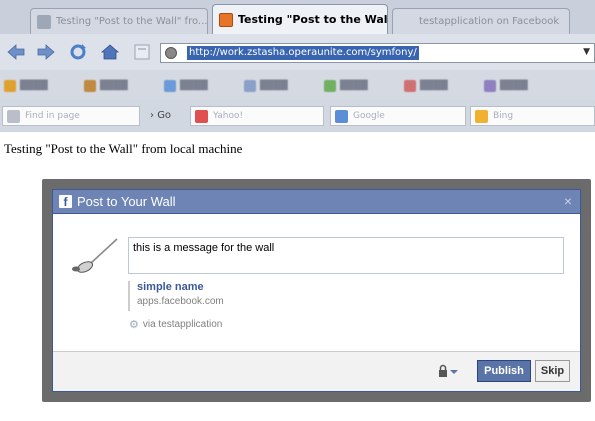 The height and width of the screenshot is (421, 595). Describe the element at coordinates (16, 52) in the screenshot. I see `back-arrow-icon` at that location.